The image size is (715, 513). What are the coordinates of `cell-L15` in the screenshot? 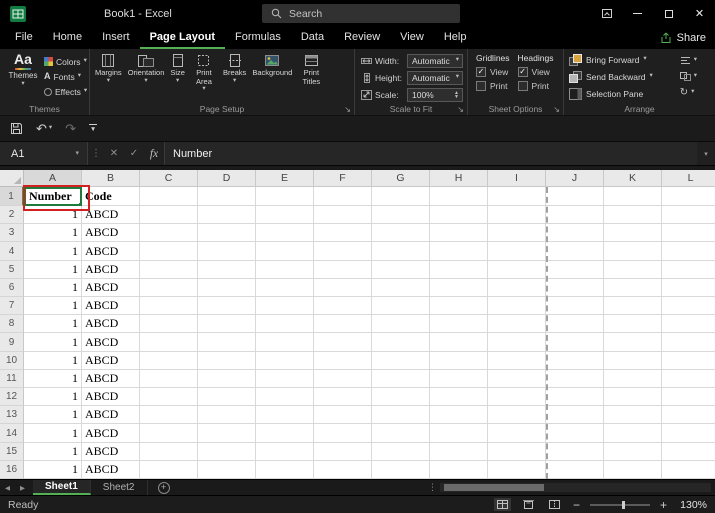 It's located at (688, 452).